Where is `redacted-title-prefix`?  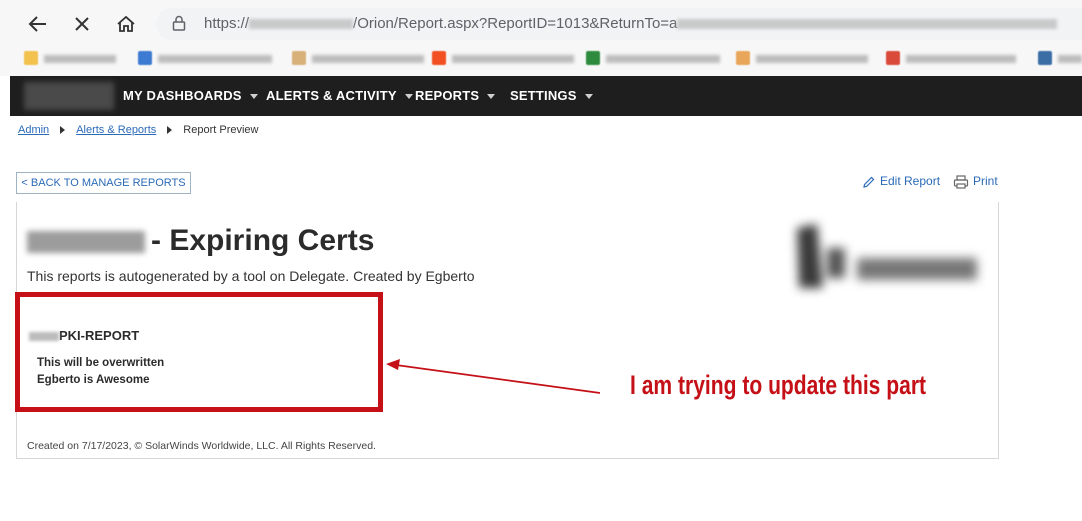 redacted-title-prefix is located at coordinates (86, 242).